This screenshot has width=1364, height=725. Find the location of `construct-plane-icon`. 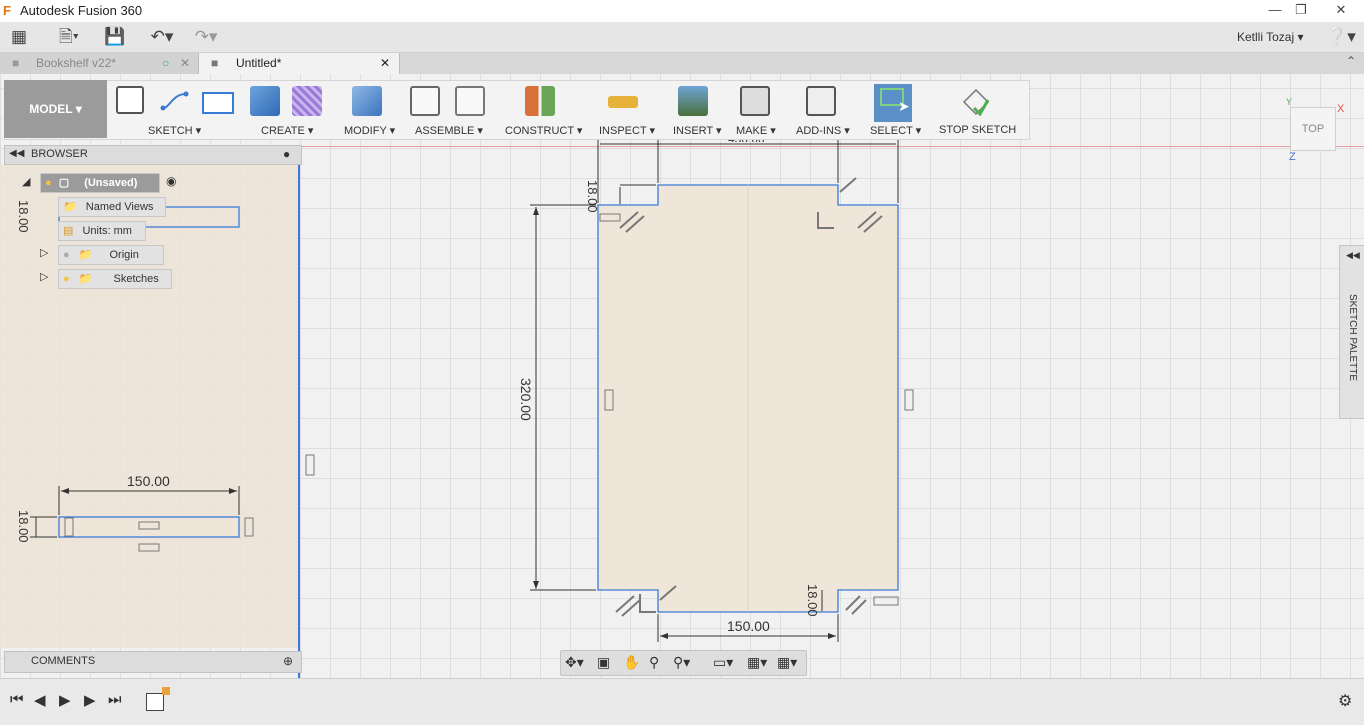

construct-plane-icon is located at coordinates (540, 101).